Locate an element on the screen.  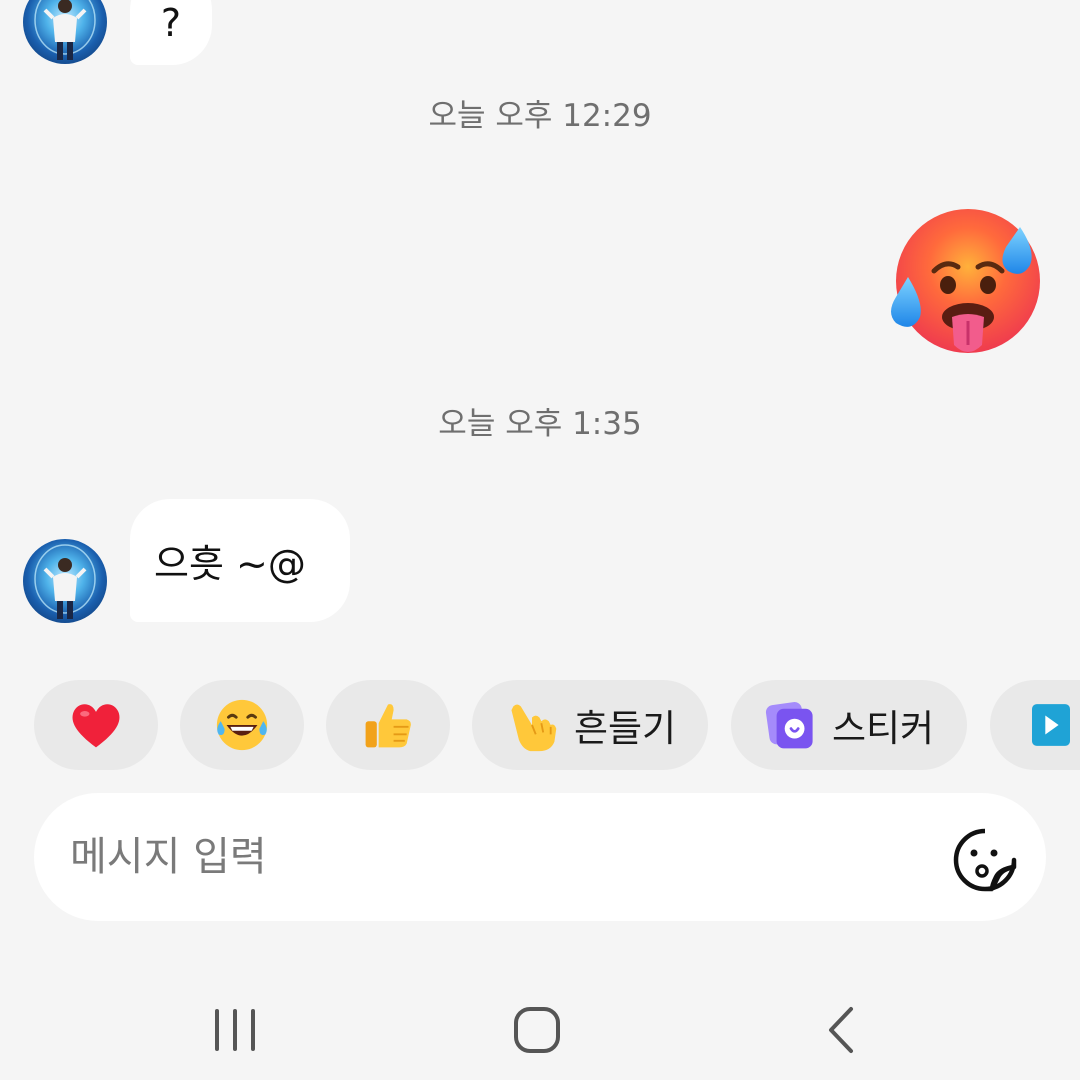
sticker-button: 스티커 is located at coordinates (849, 725).